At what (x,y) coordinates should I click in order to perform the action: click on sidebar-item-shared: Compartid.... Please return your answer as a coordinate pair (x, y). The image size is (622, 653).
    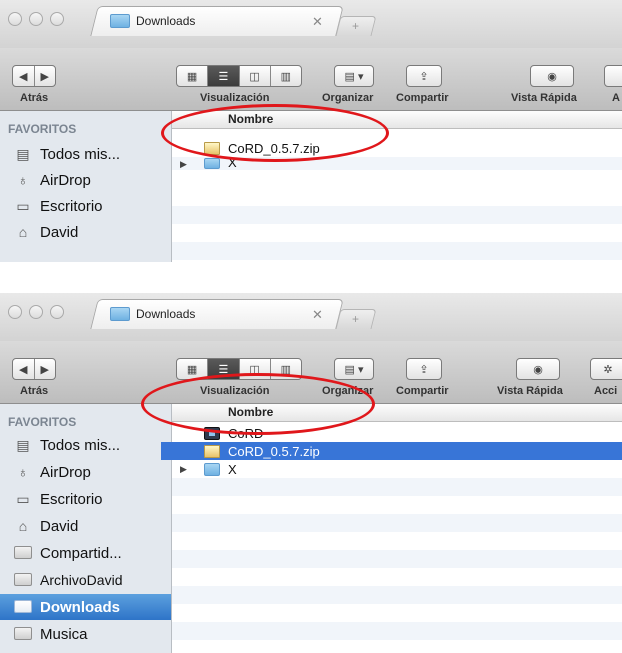
    Looking at the image, I should click on (85, 553).